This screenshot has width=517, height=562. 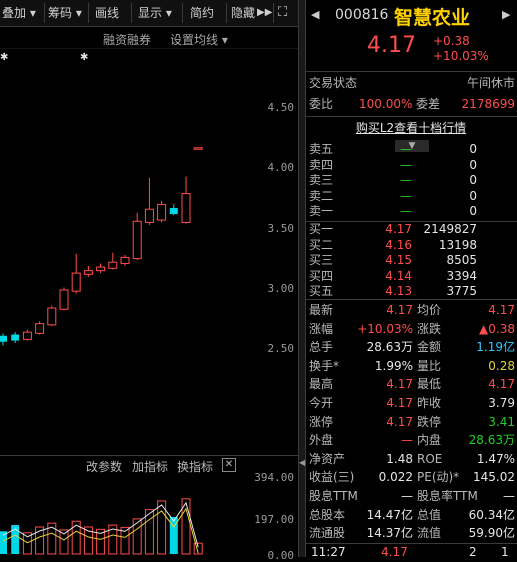 What do you see at coordinates (411, 128) in the screenshot?
I see `buy-l2-link: 购买L2查看十档行情` at bounding box center [411, 128].